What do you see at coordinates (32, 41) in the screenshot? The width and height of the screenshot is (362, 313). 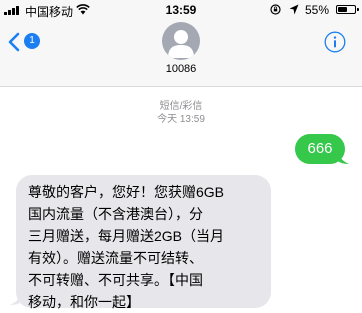 I see `unread-badge: 1` at bounding box center [32, 41].